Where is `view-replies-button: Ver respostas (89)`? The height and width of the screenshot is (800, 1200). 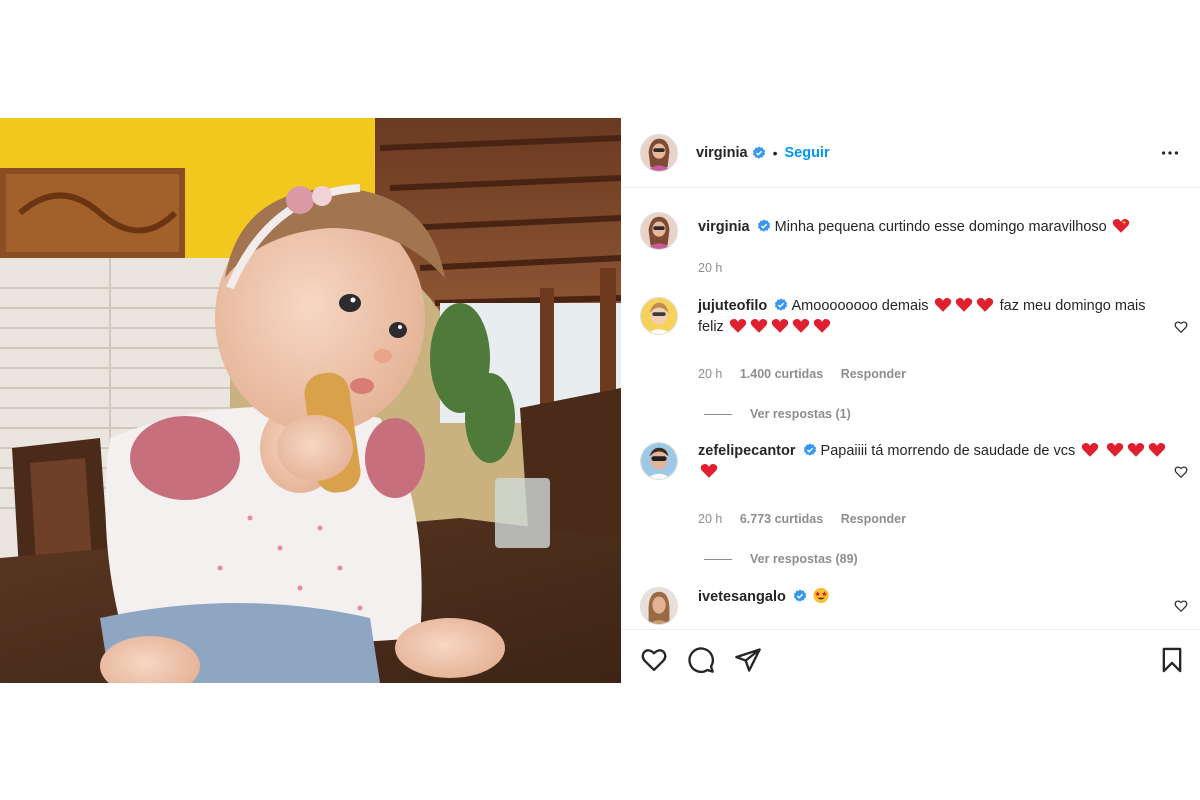
view-replies-button: Ver respostas (89) is located at coordinates (781, 559).